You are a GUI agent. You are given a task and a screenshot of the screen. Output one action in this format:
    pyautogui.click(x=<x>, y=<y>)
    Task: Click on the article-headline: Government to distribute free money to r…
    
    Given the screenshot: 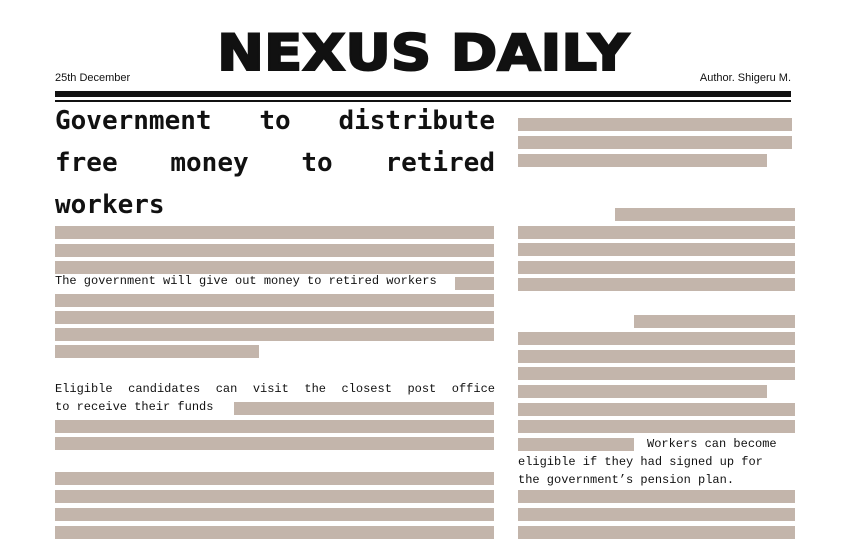 What is the action you would take?
    pyautogui.click(x=275, y=163)
    